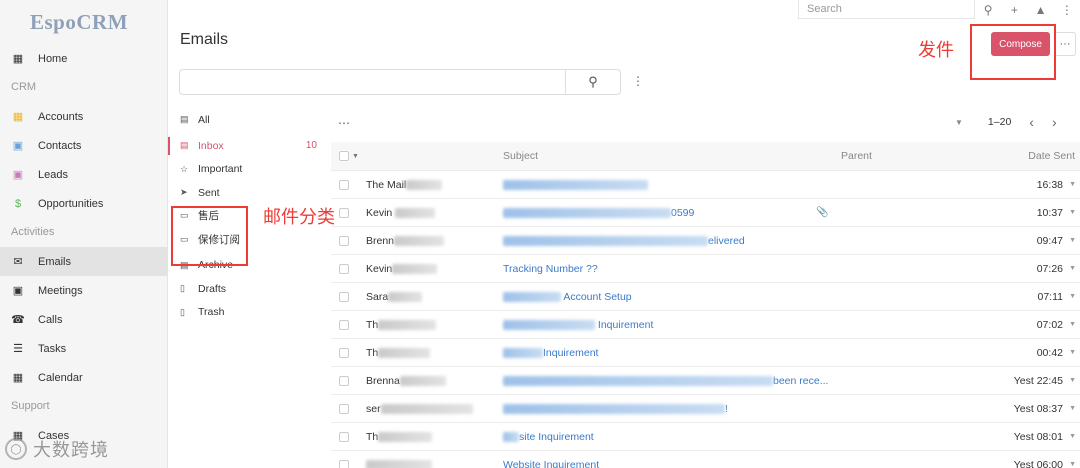  Describe the element at coordinates (248, 169) in the screenshot. I see `folder-important: ☆ Important` at that location.